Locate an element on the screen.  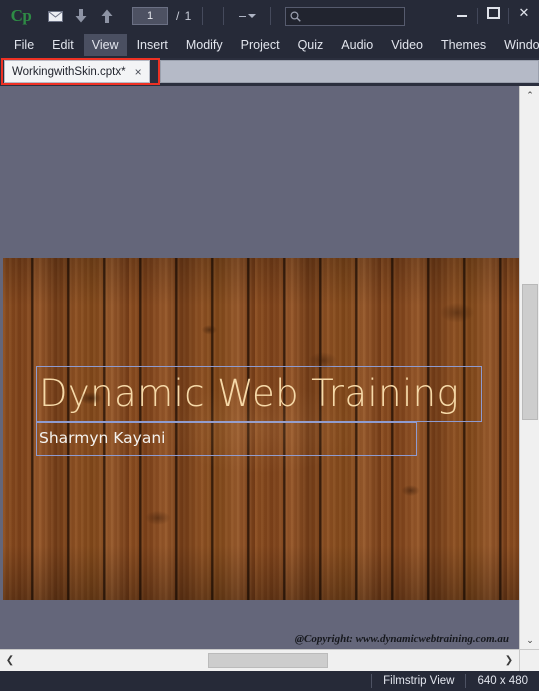
menu-window: Window is located at coordinates (517, 45).